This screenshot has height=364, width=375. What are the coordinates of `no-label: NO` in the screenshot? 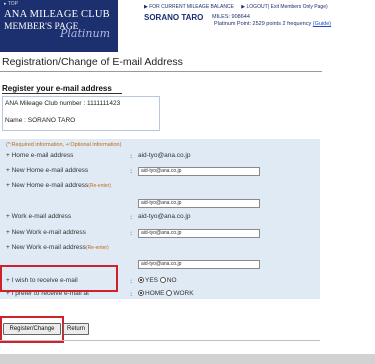 It's located at (171, 280).